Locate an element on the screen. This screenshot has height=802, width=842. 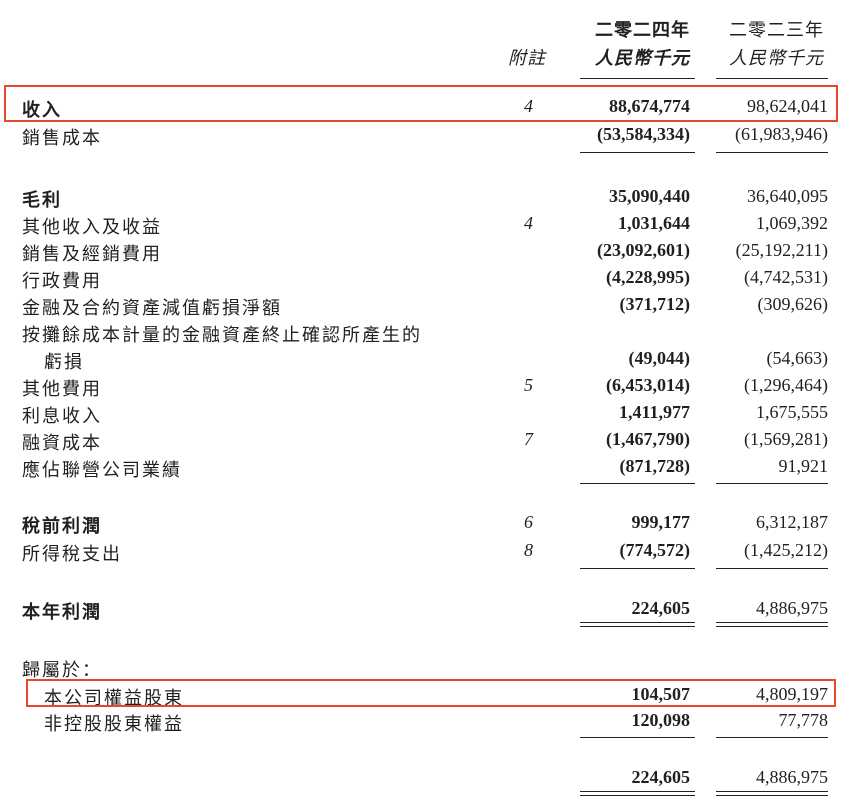
row-income-tax: 所得稅支出 8 (774,572) (1,425,212) is located at coordinates (421, 553).